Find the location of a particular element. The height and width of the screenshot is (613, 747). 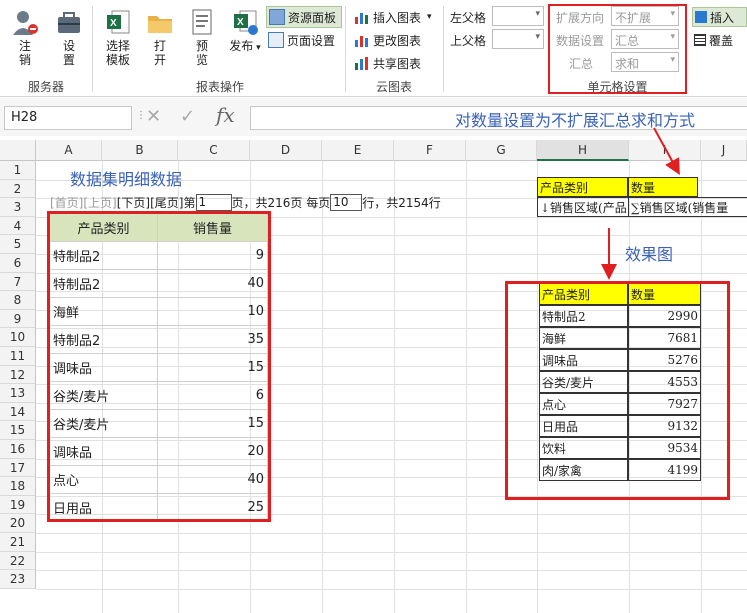

arrow-to-template is located at coordinates (666, 151).